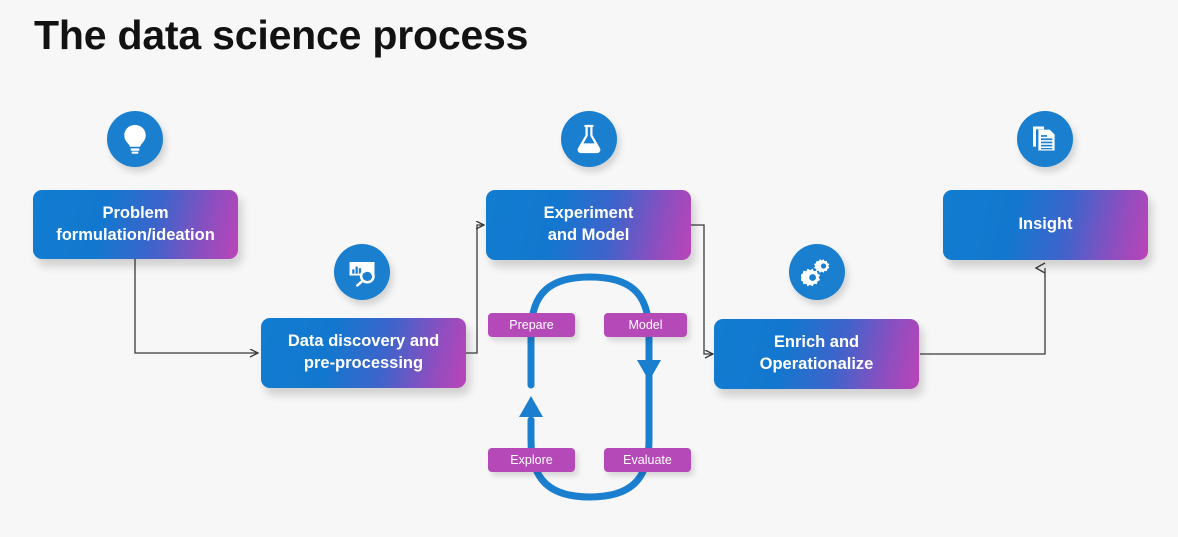 This screenshot has width=1178, height=537. I want to click on connector-data-to-experiment, so click(475, 289).